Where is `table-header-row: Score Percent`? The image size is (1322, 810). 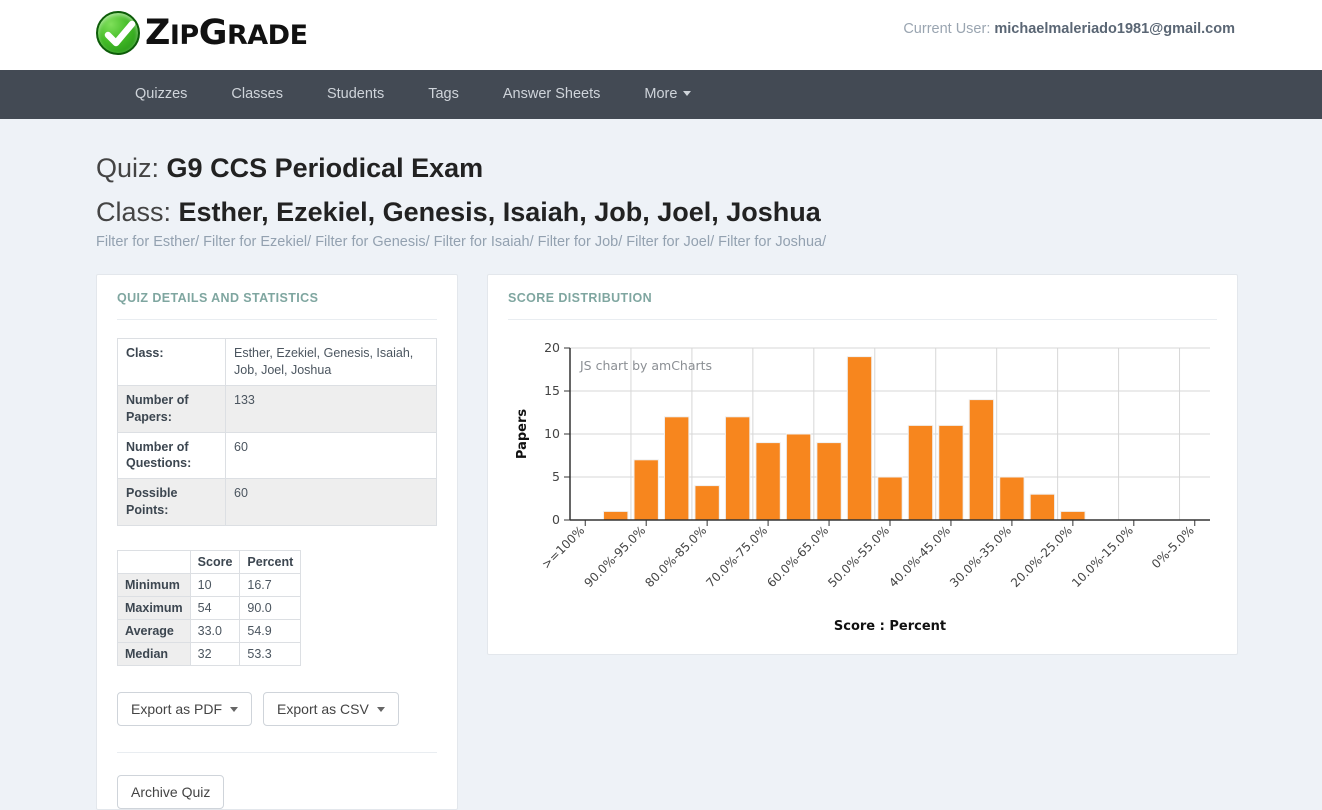
table-header-row: Score Percent is located at coordinates (209, 562).